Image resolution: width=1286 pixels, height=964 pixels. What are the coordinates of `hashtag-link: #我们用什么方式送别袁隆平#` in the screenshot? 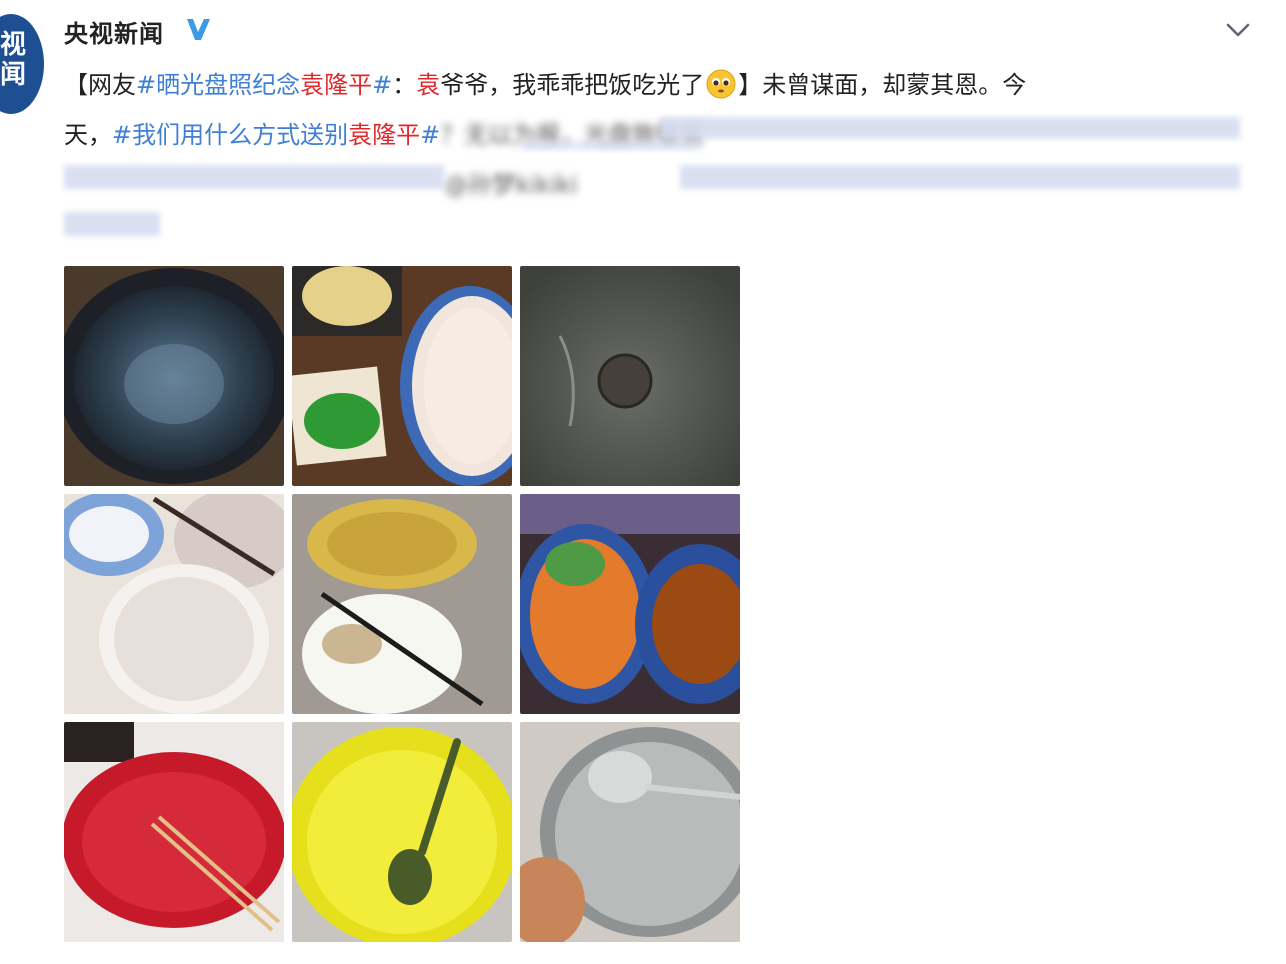 It's located at (276, 135).